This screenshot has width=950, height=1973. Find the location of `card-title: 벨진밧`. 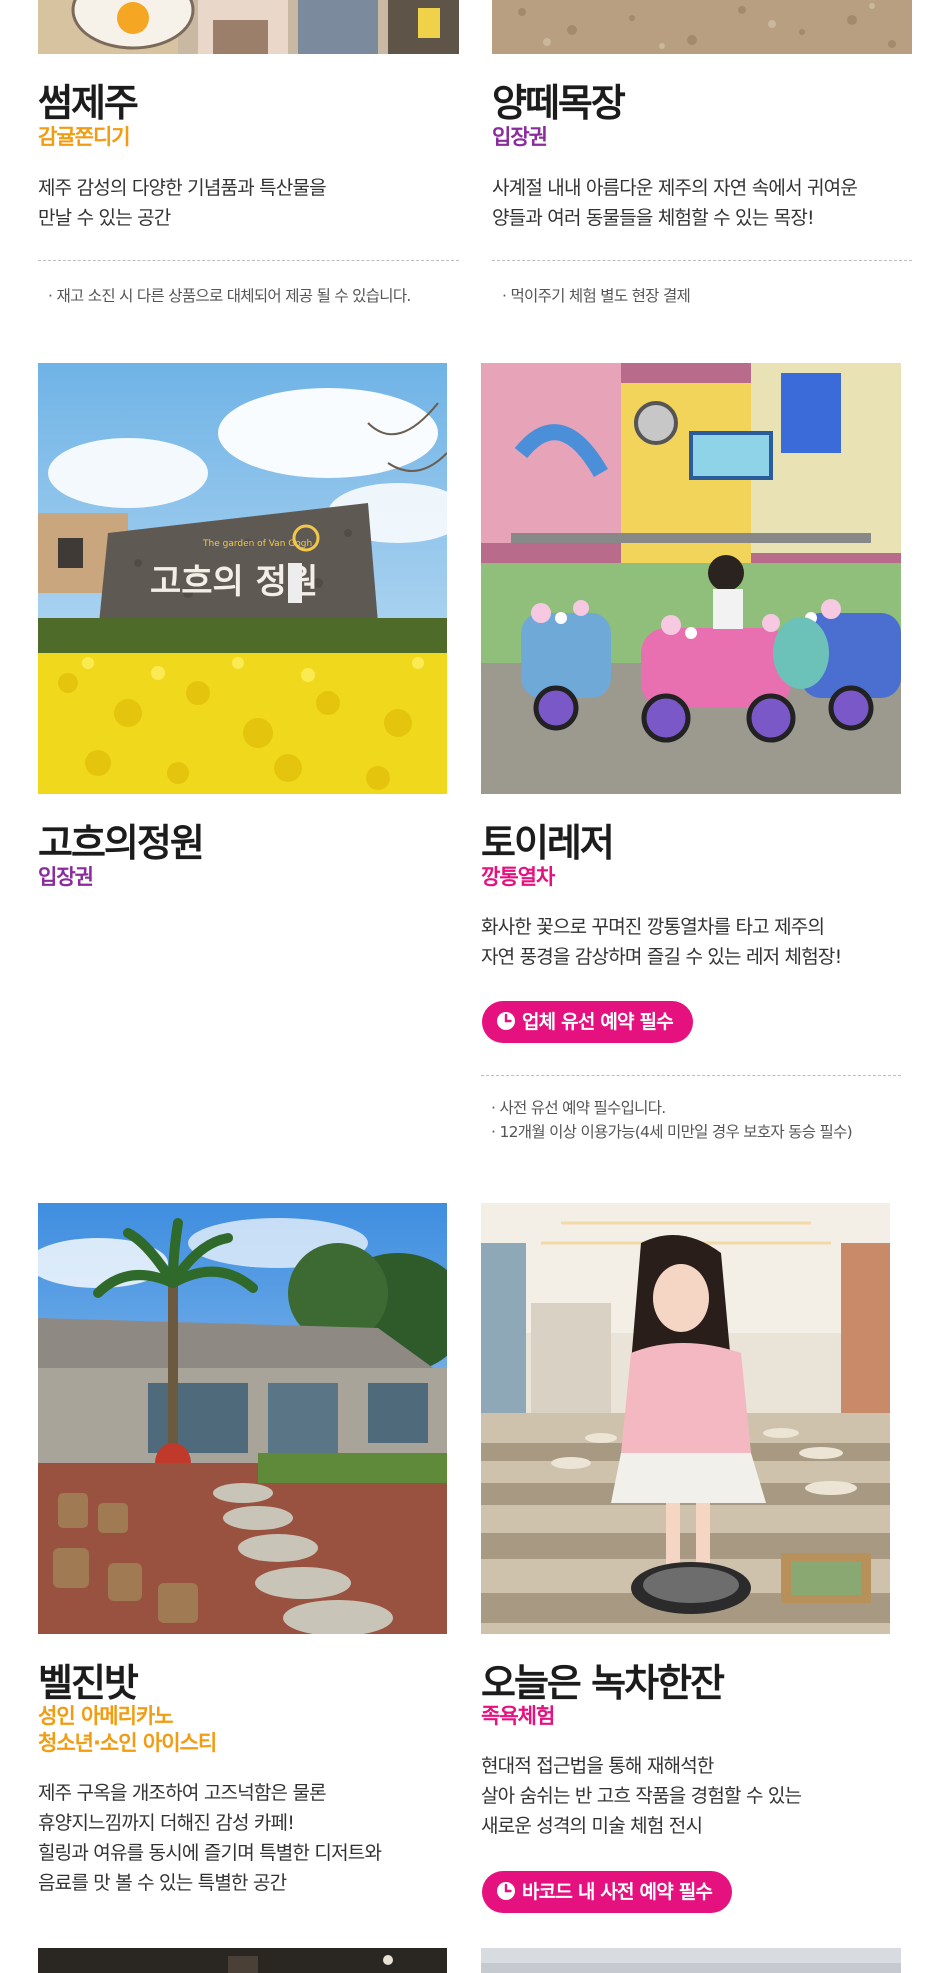

card-title: 벨진밧 is located at coordinates (88, 1683).